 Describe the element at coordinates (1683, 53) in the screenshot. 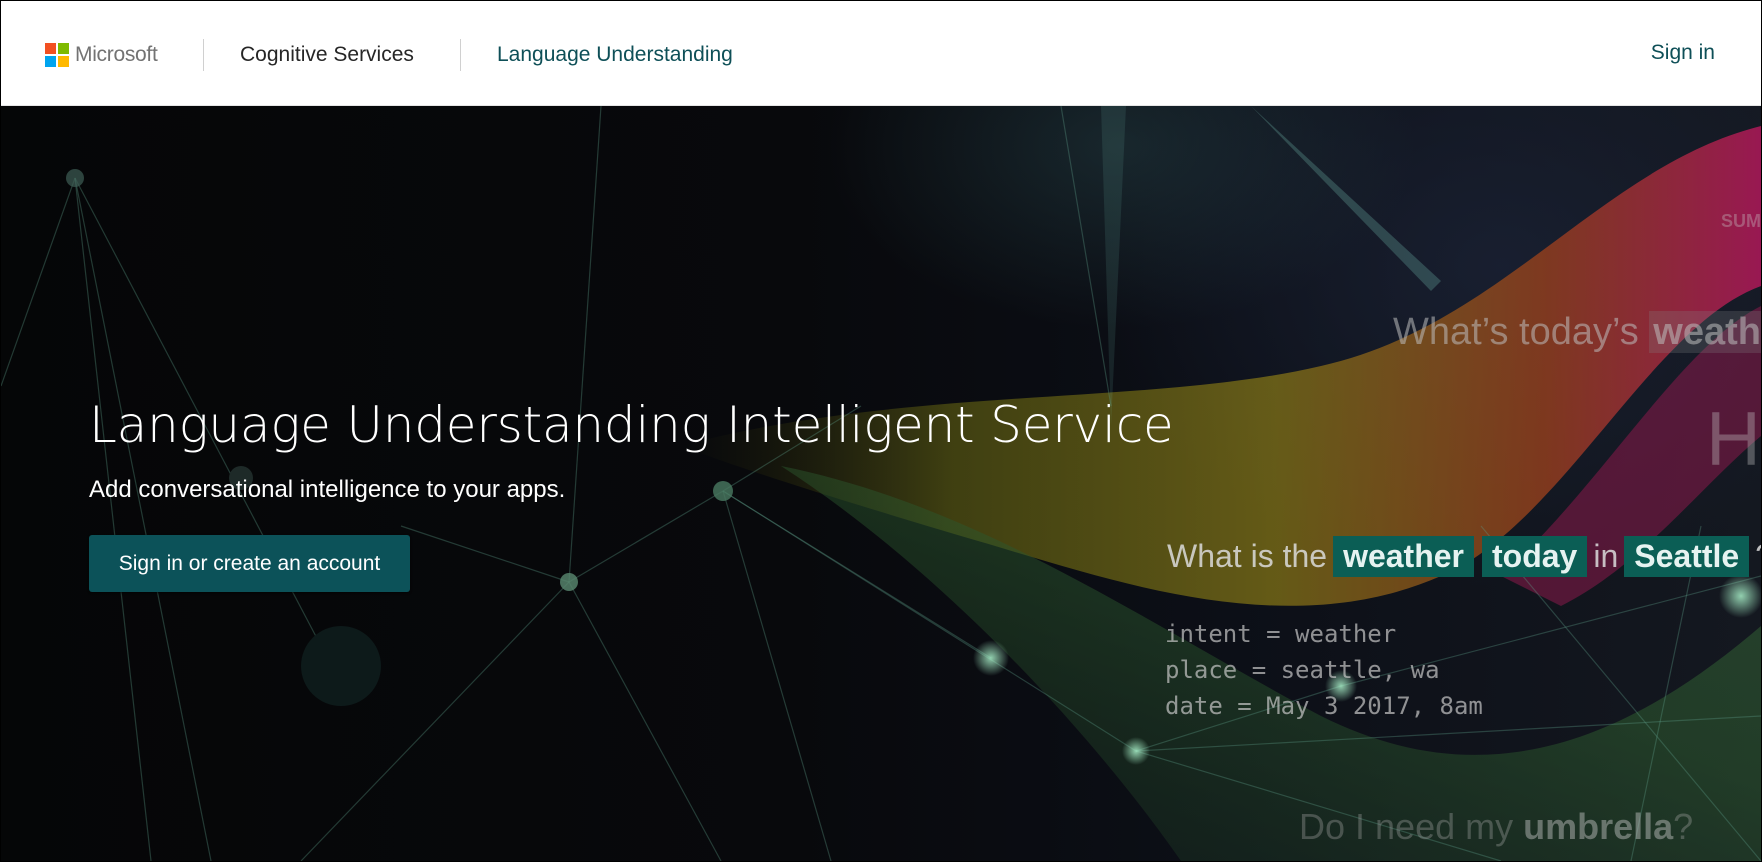

I see `sign-in-link: Sign in` at that location.